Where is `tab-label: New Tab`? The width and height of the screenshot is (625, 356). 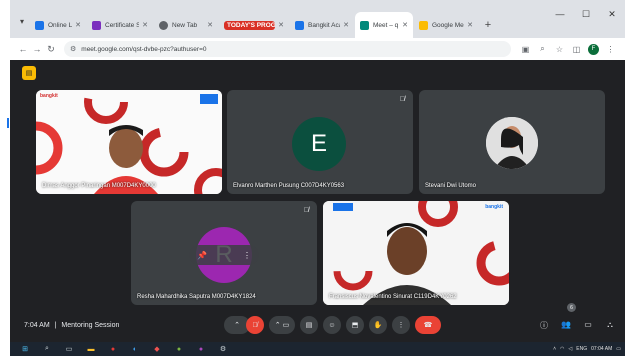
tab-label: New Tab is located at coordinates (185, 25).